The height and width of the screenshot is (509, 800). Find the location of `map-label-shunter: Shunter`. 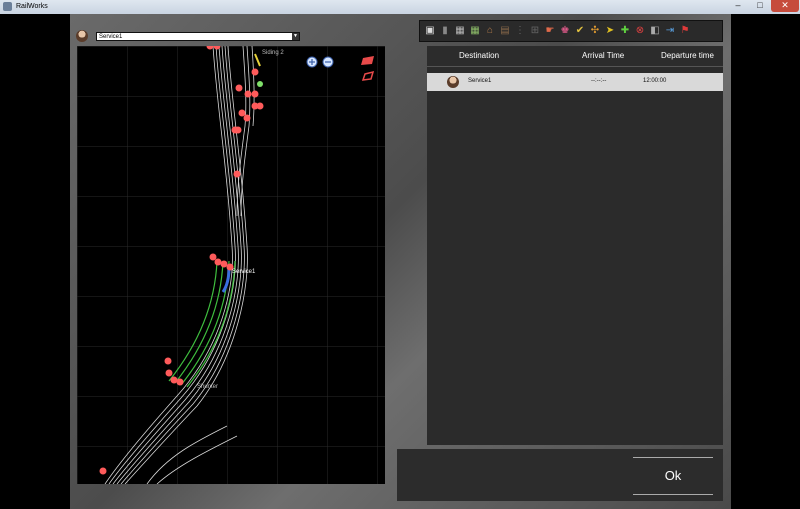

map-label-shunter: Shunter is located at coordinates (207, 387).